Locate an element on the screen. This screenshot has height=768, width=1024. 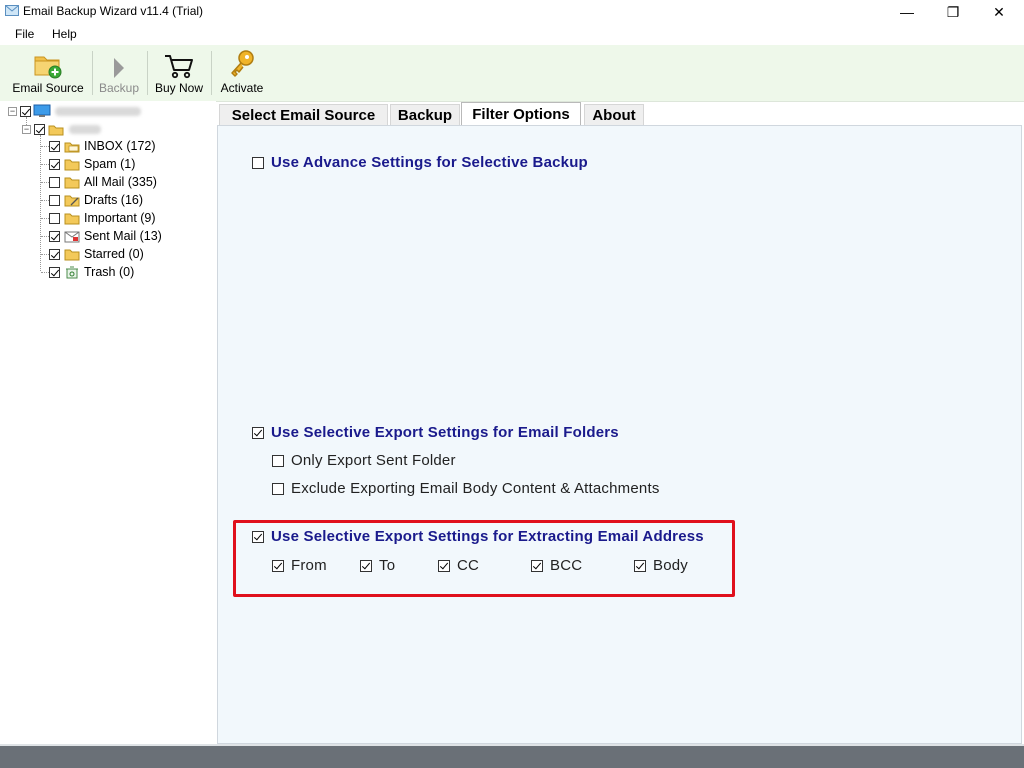
tree-root-account is located at coordinates (80, 111).